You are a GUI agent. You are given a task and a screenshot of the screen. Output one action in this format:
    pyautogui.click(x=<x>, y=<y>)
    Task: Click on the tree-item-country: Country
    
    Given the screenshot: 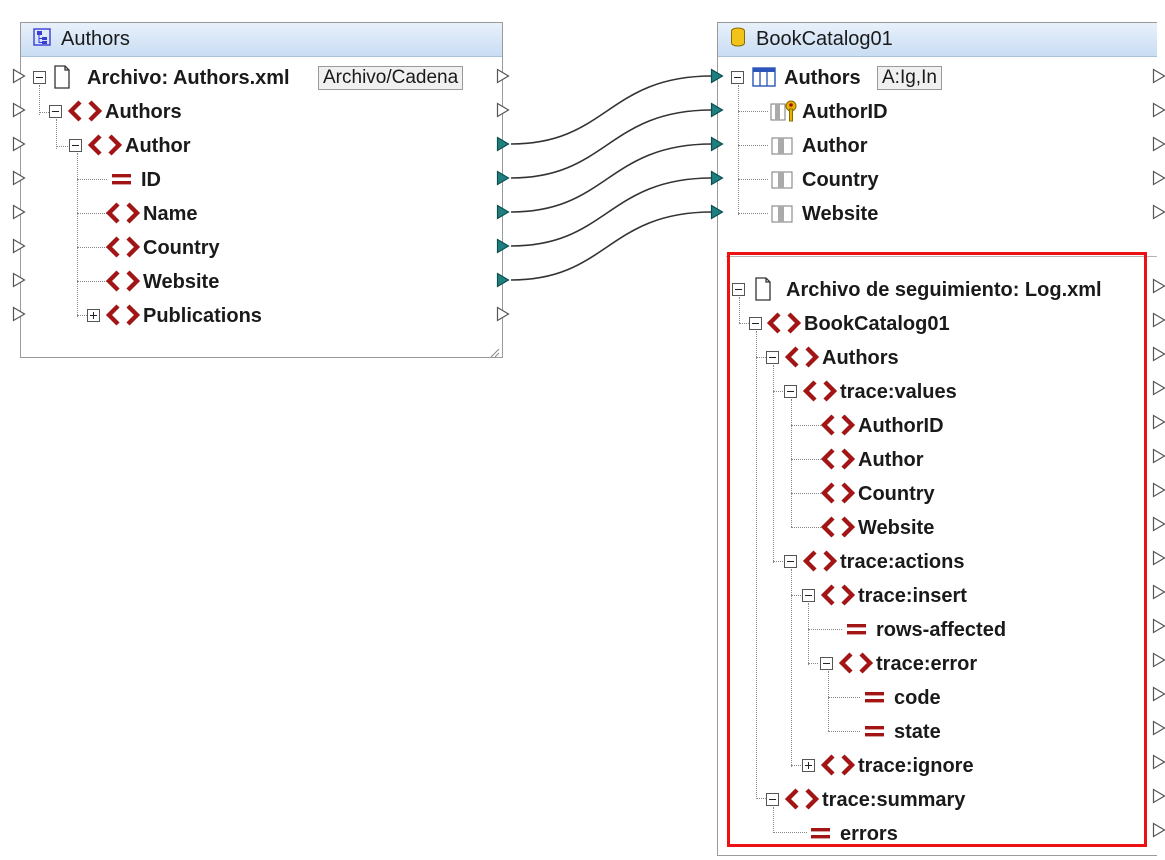 What is the action you would take?
    pyautogui.click(x=261, y=248)
    